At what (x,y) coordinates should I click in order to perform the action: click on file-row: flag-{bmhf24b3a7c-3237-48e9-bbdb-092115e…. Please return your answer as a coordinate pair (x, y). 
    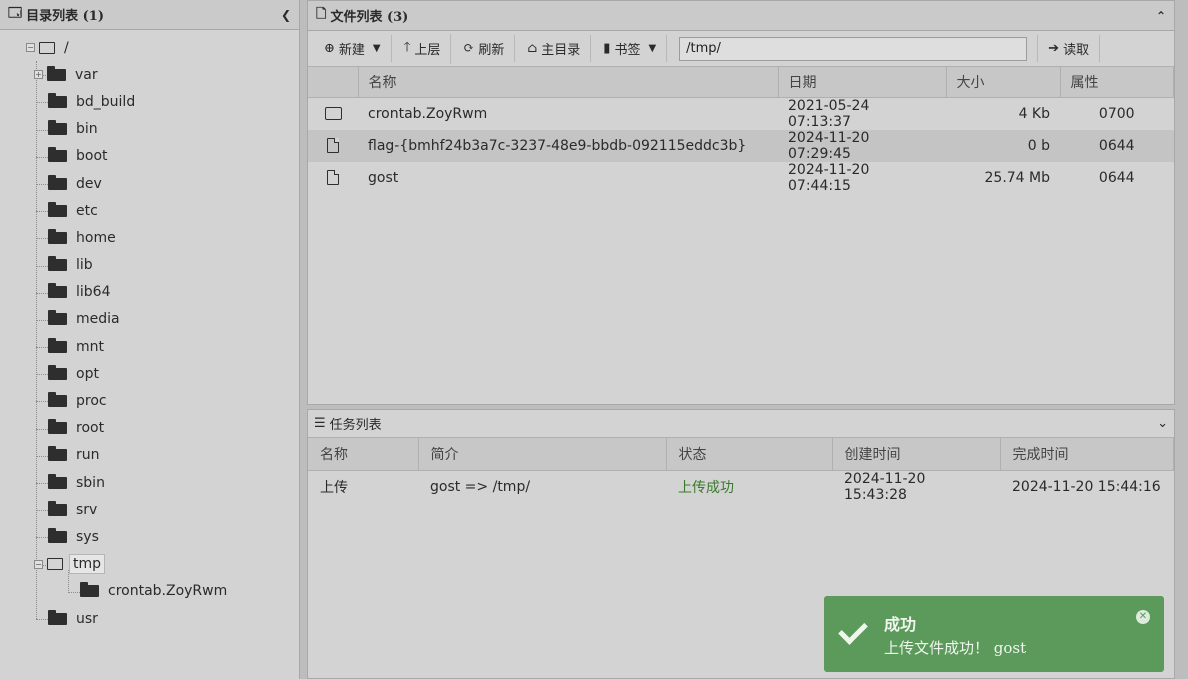
    Looking at the image, I should click on (741, 145).